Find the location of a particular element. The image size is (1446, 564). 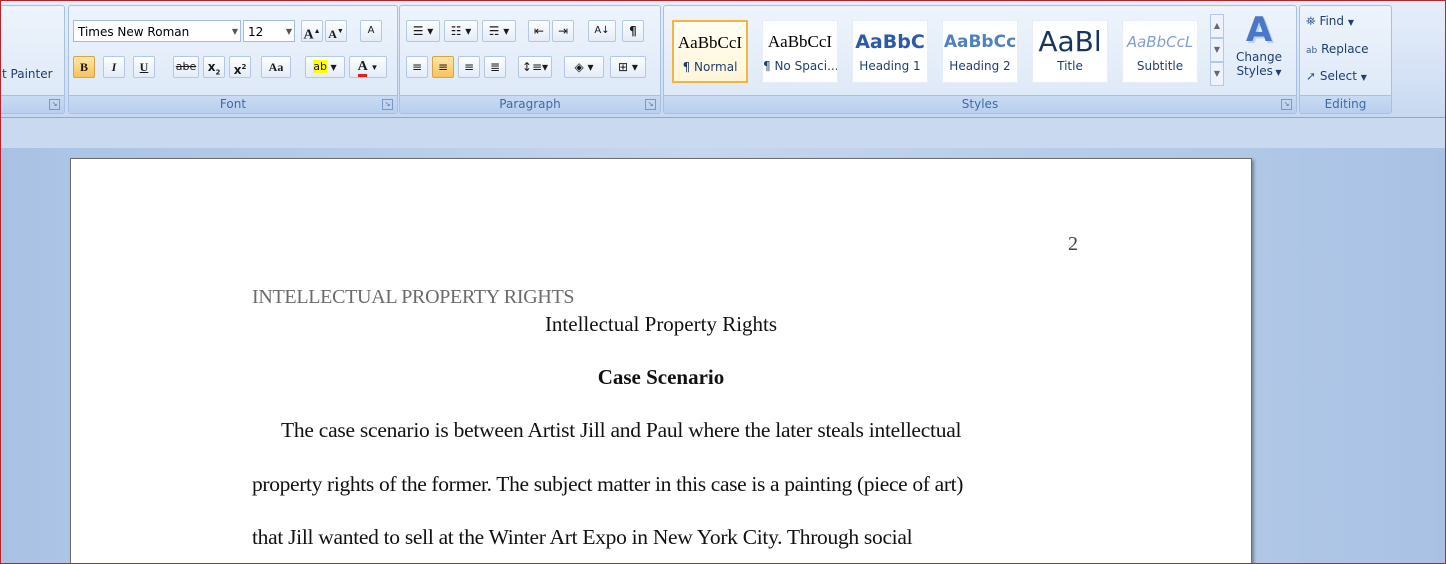

sort-button: A↓ is located at coordinates (602, 31).